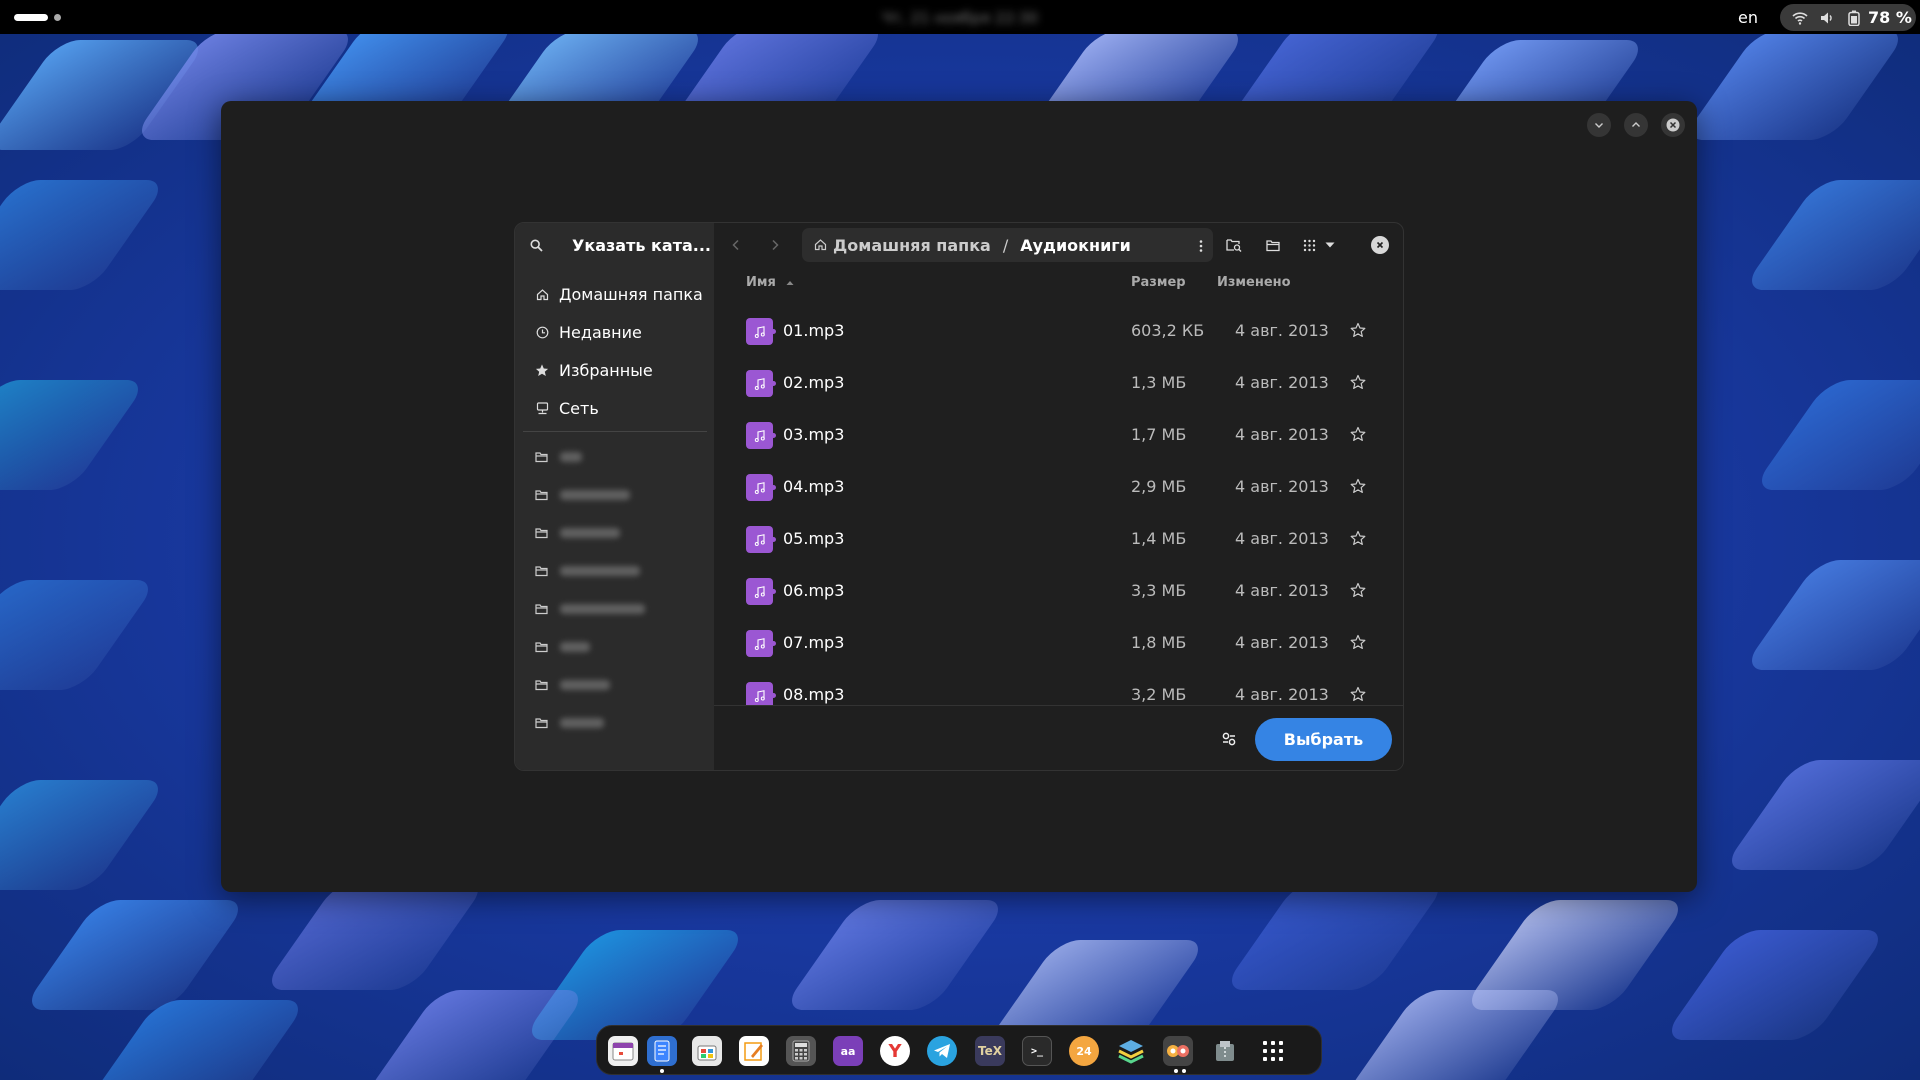 This screenshot has height=1080, width=1920. I want to click on back-button, so click(736, 245).